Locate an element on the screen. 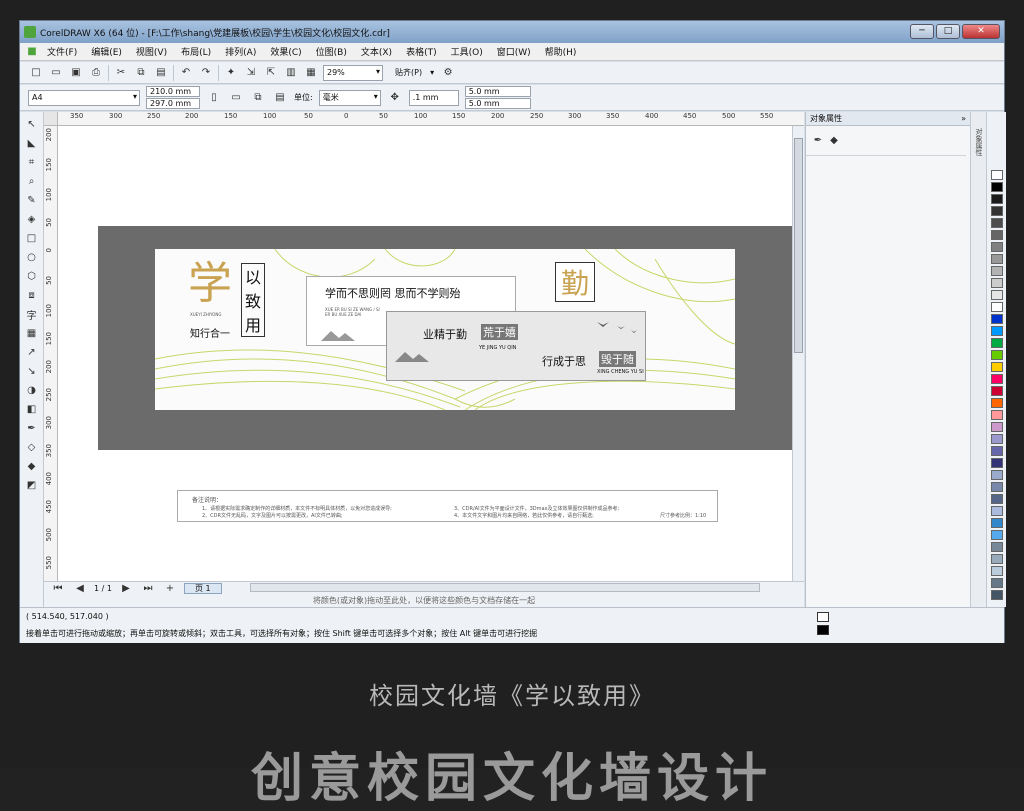 The height and width of the screenshot is (811, 1024). menu-tools: 工具(O) is located at coordinates (467, 51).